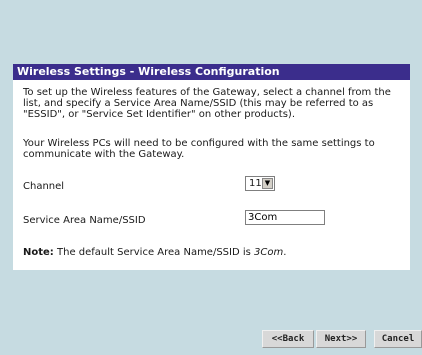 The height and width of the screenshot is (355, 422). What do you see at coordinates (288, 339) in the screenshot?
I see `back-button: <<Back` at bounding box center [288, 339].